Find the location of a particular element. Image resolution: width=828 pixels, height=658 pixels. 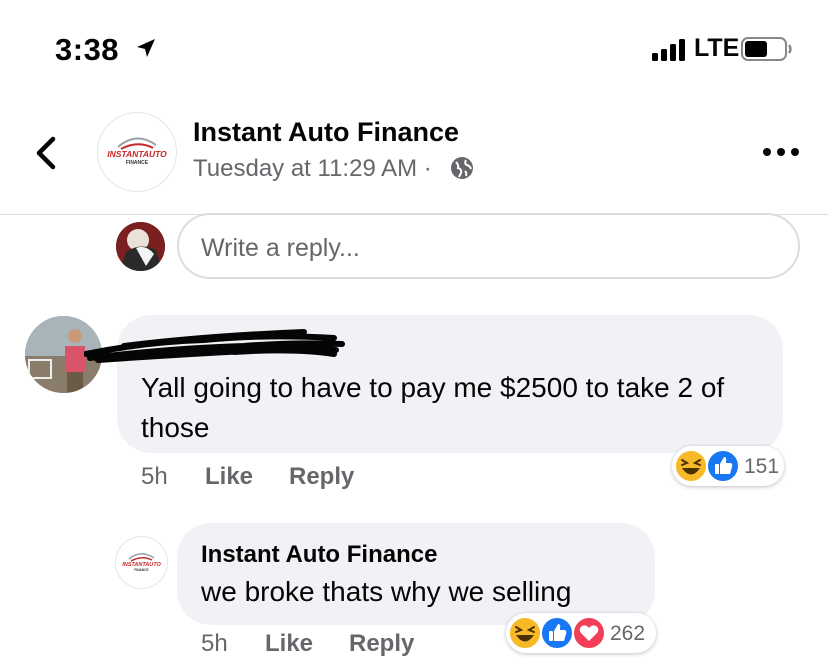

comment-text: we broke thats why we selling is located at coordinates (386, 591).